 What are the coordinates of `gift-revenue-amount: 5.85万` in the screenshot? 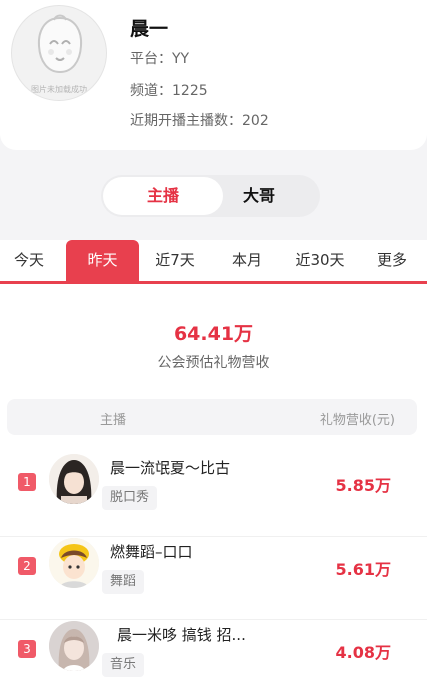 It's located at (363, 485).